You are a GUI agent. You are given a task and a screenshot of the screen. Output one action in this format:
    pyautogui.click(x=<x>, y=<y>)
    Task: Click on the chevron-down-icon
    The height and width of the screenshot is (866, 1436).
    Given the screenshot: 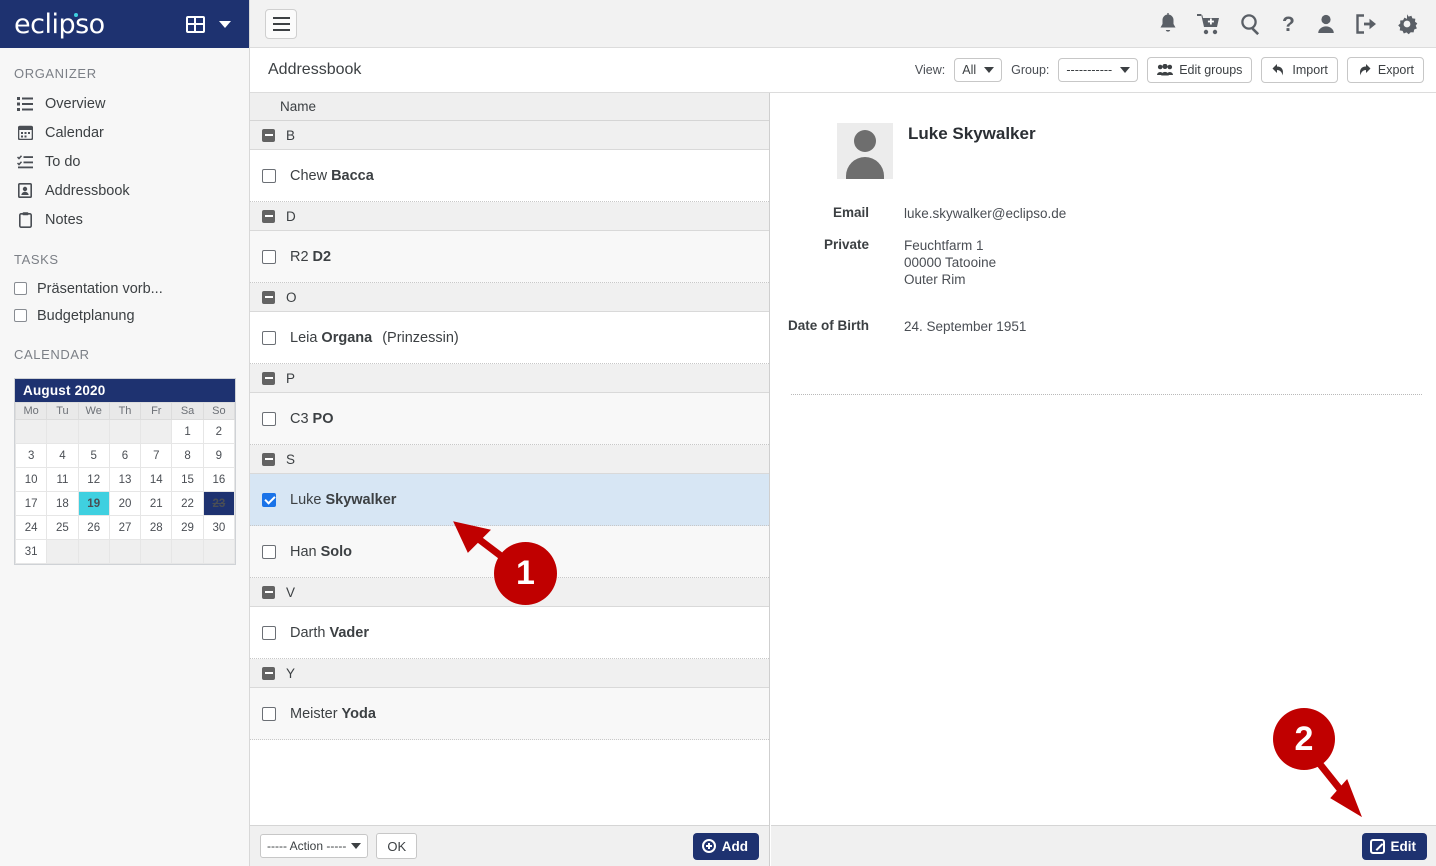 What is the action you would take?
    pyautogui.click(x=225, y=24)
    